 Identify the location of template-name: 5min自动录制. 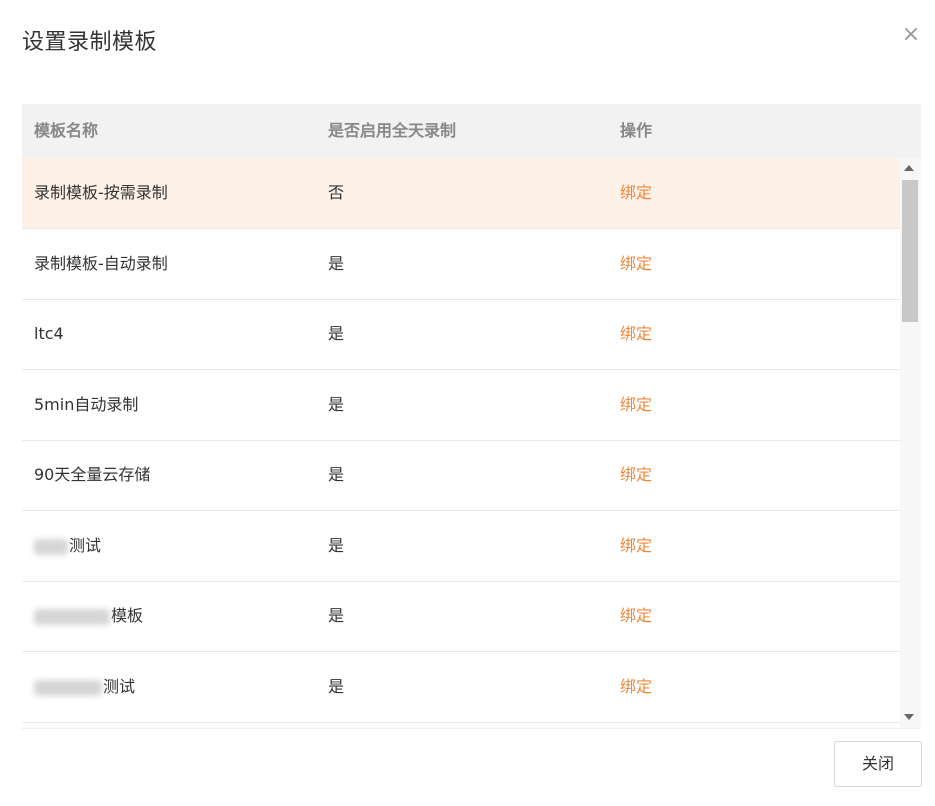
(86, 404).